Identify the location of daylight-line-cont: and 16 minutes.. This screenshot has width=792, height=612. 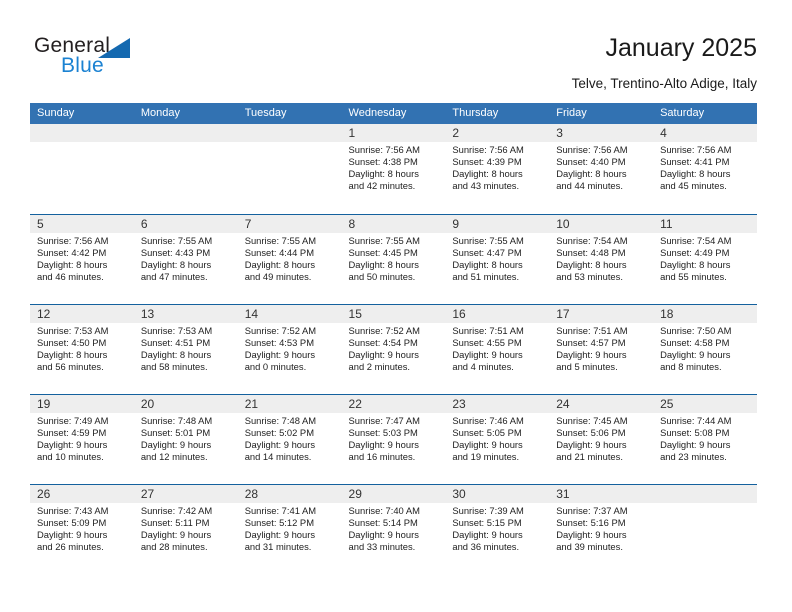
(382, 456).